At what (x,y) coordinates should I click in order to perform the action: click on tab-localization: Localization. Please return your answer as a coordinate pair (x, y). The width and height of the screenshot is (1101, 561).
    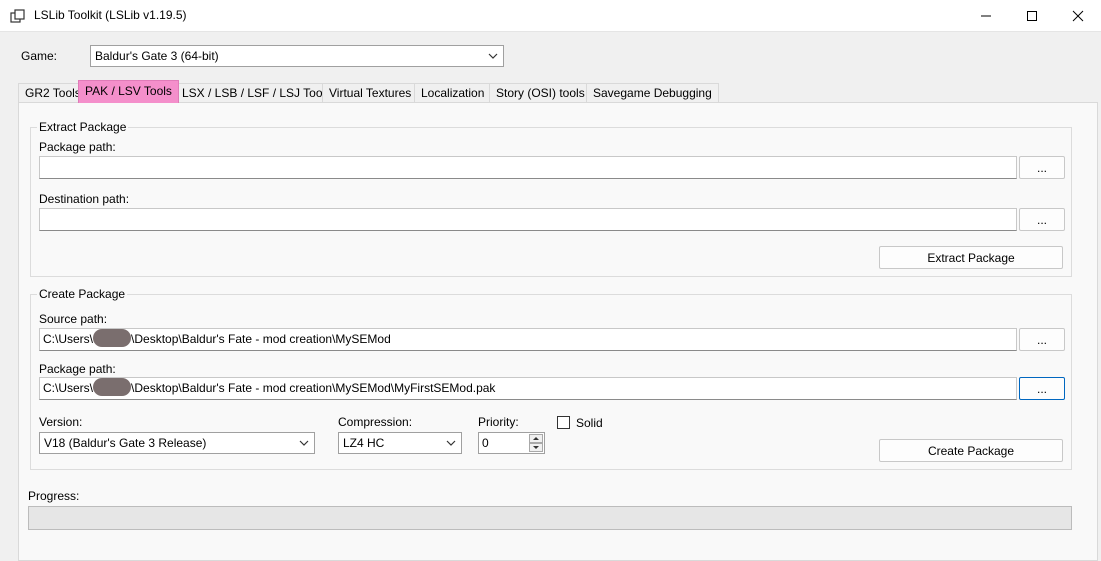
    Looking at the image, I should click on (453, 93).